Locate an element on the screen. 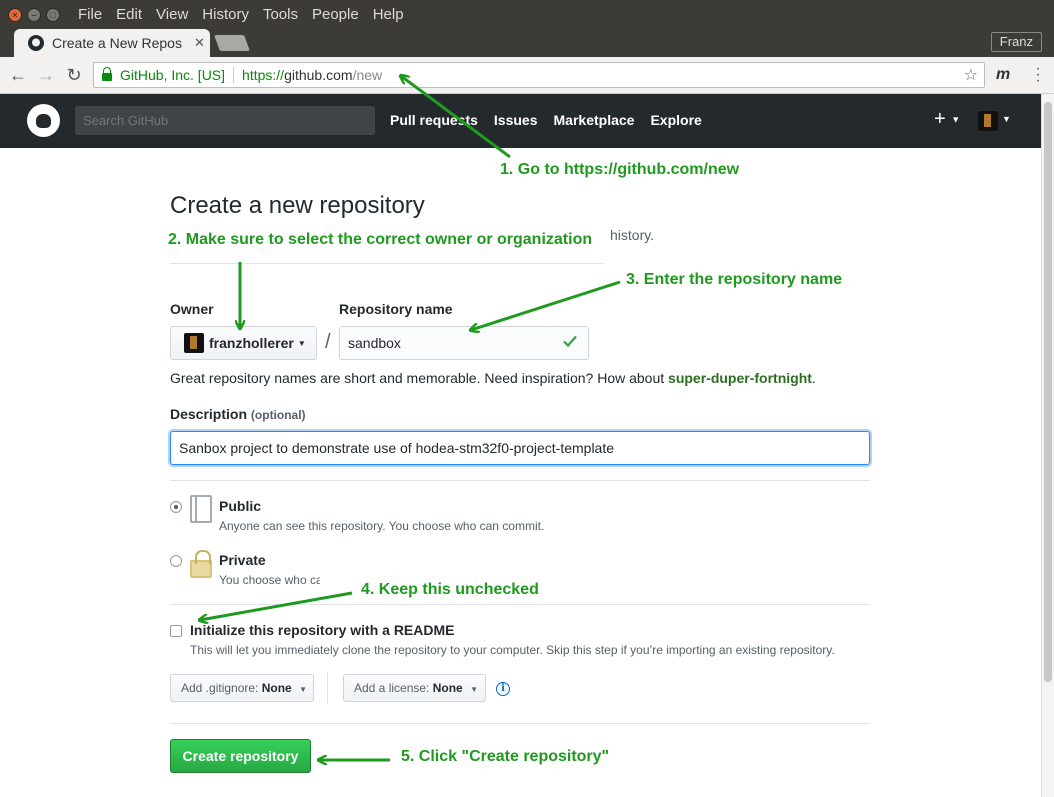 This screenshot has width=1054, height=797. description-label: Description (optional) is located at coordinates (238, 414).